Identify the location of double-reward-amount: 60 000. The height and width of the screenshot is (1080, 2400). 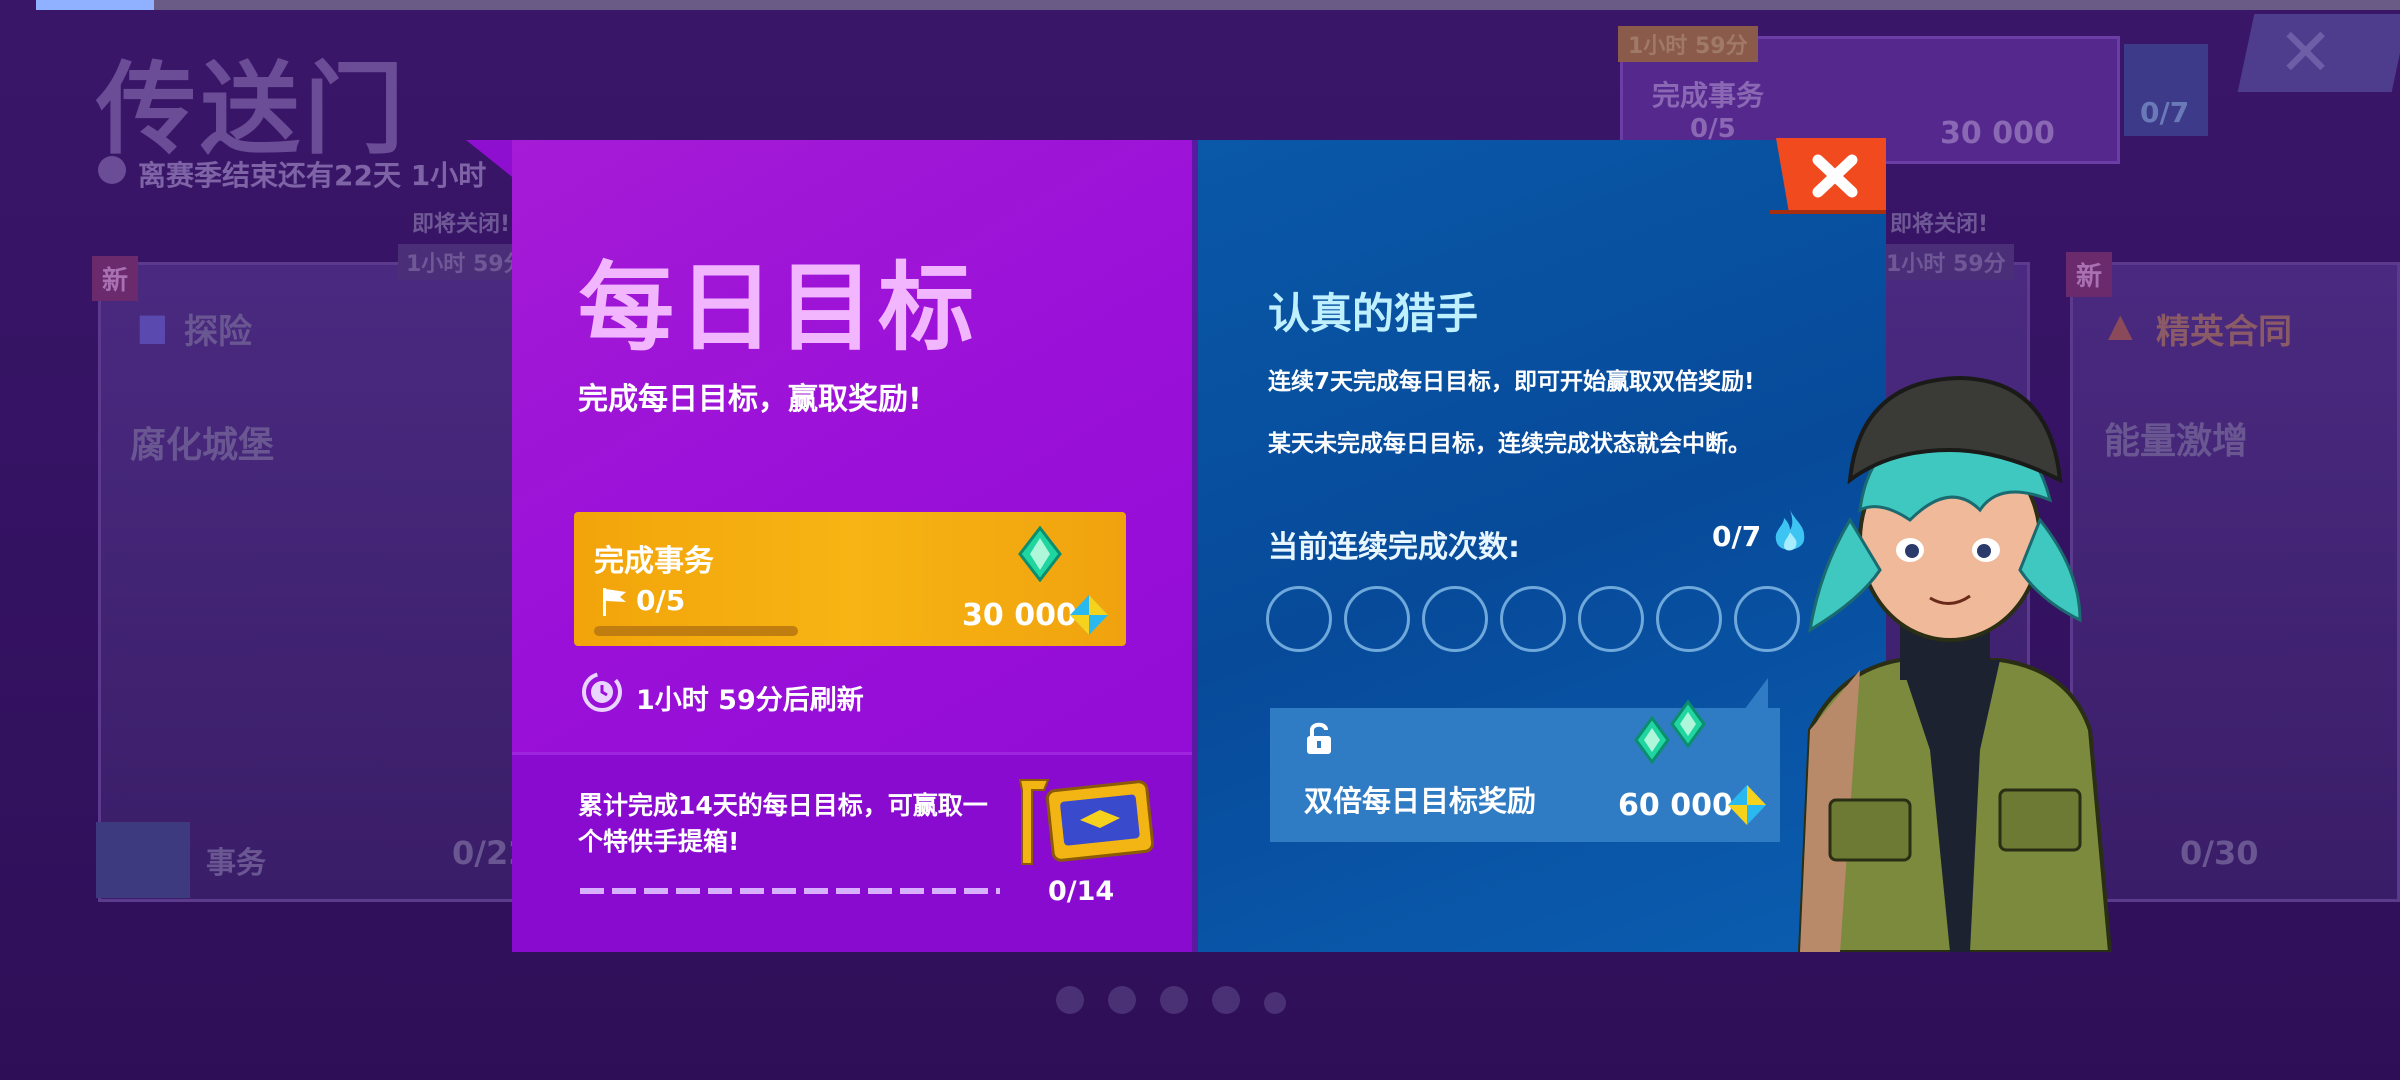
(1675, 805).